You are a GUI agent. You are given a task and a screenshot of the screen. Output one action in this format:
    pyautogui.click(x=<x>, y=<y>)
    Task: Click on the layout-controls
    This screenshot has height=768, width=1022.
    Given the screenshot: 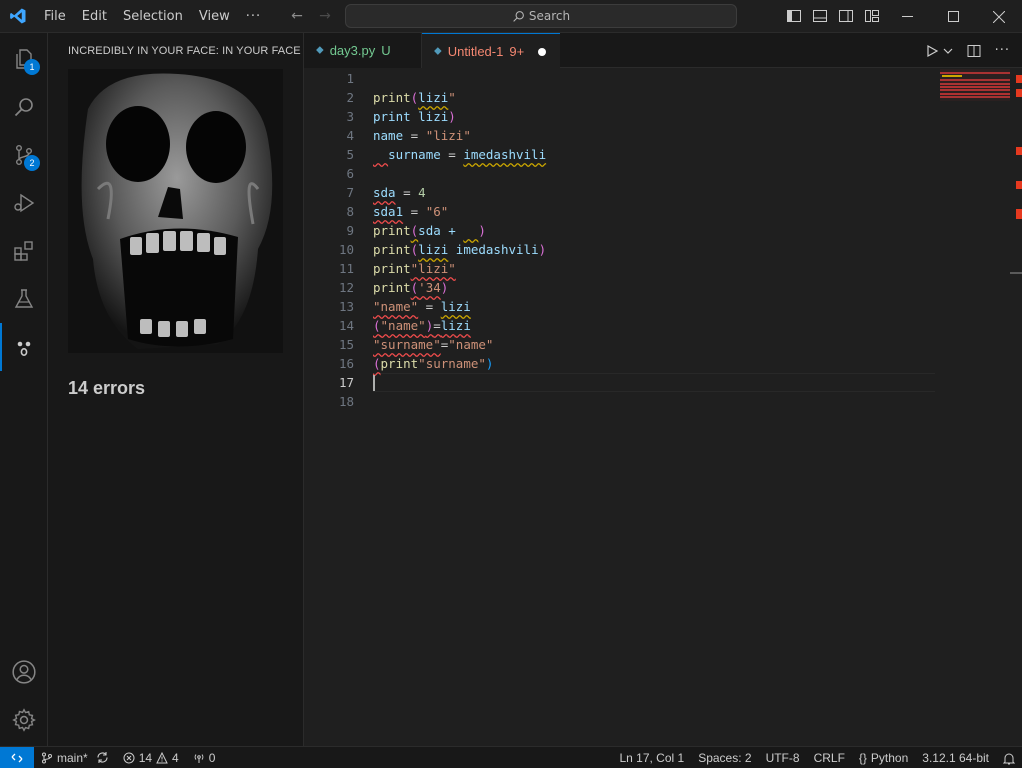 What is the action you would take?
    pyautogui.click(x=833, y=16)
    